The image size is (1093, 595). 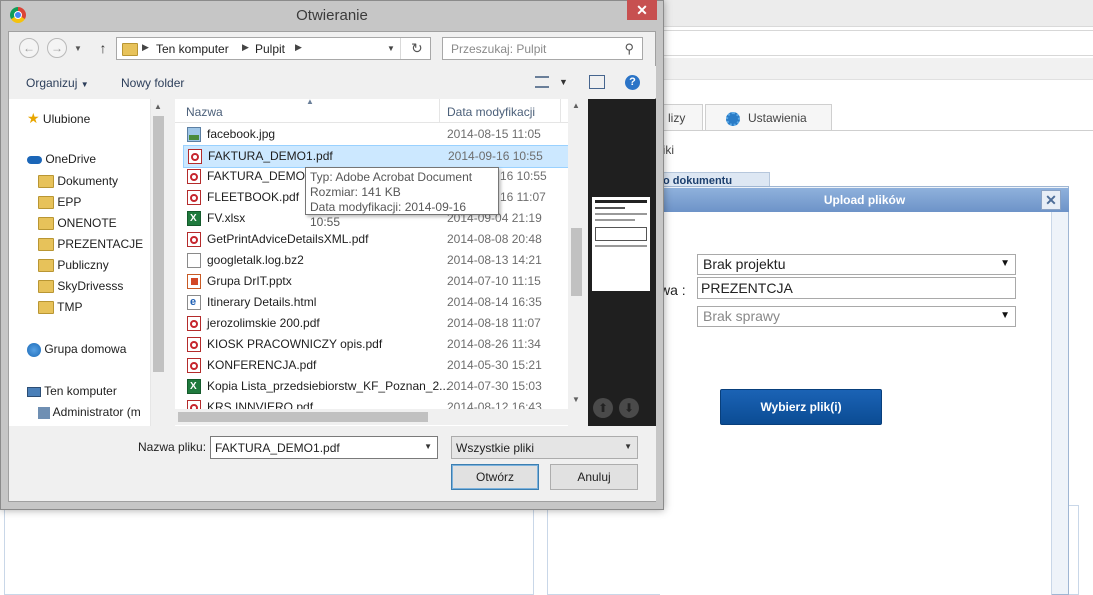 I want to click on upload-close-button: ✕, so click(x=1051, y=200).